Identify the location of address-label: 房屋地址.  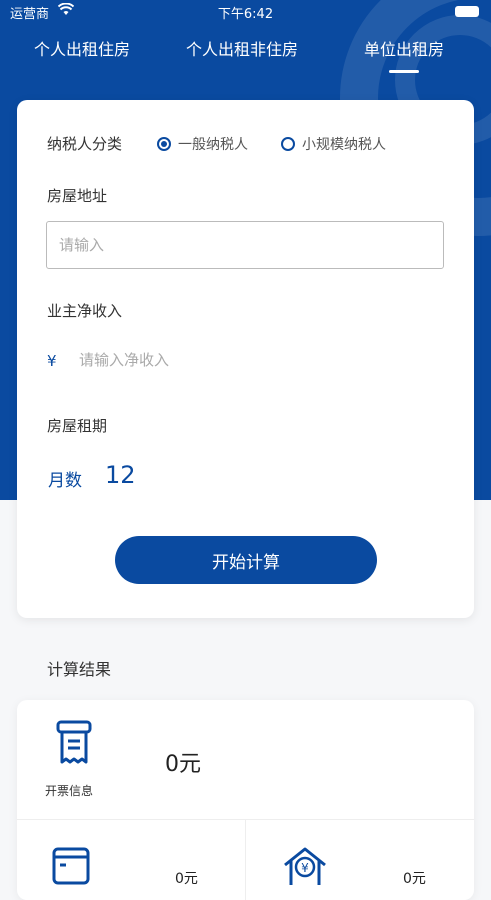
(77, 196).